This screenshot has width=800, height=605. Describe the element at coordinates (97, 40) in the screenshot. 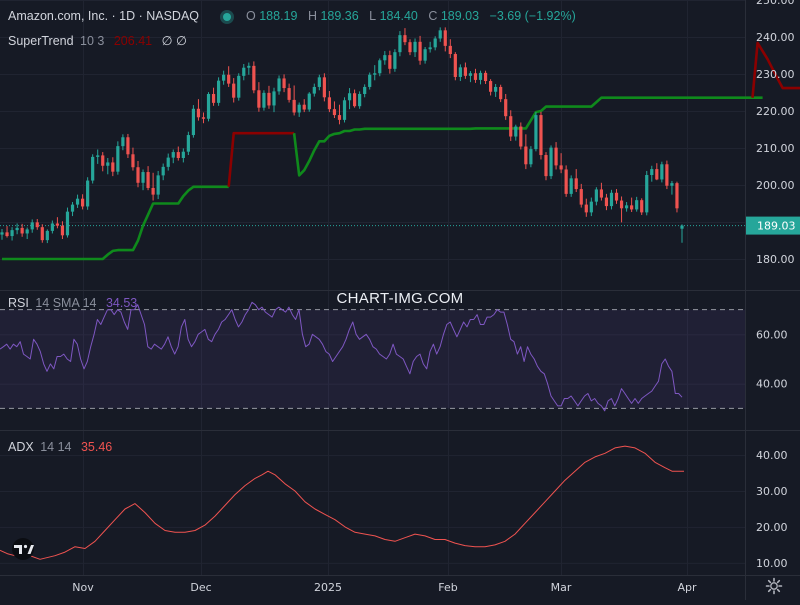

I see `supertrend-legend: SuperTrend 10 3 206.41 ∅ ∅` at that location.